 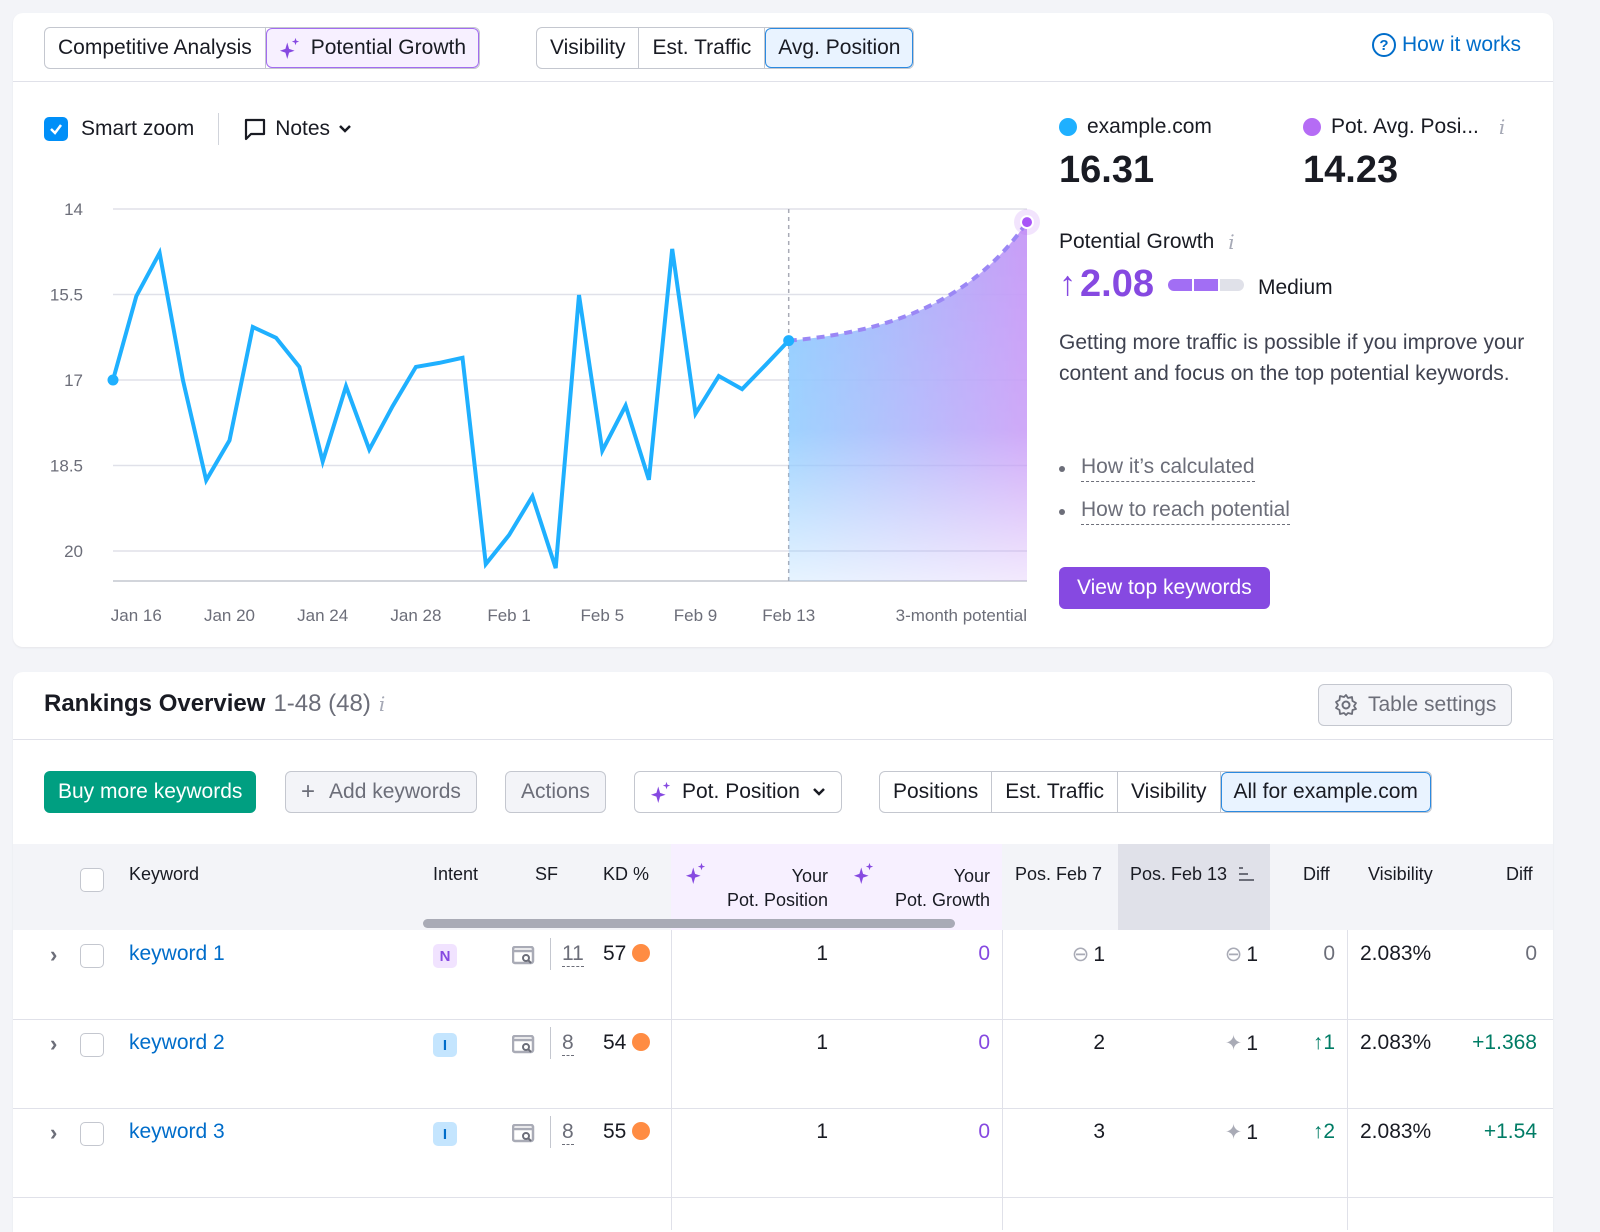 What do you see at coordinates (1519, 874) in the screenshot?
I see `column-visibility-diff: Diff` at bounding box center [1519, 874].